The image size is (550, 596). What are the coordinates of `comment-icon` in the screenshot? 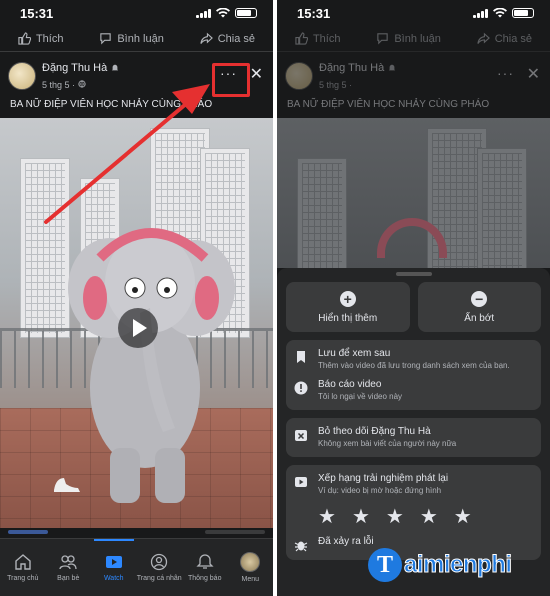 It's located at (106, 39).